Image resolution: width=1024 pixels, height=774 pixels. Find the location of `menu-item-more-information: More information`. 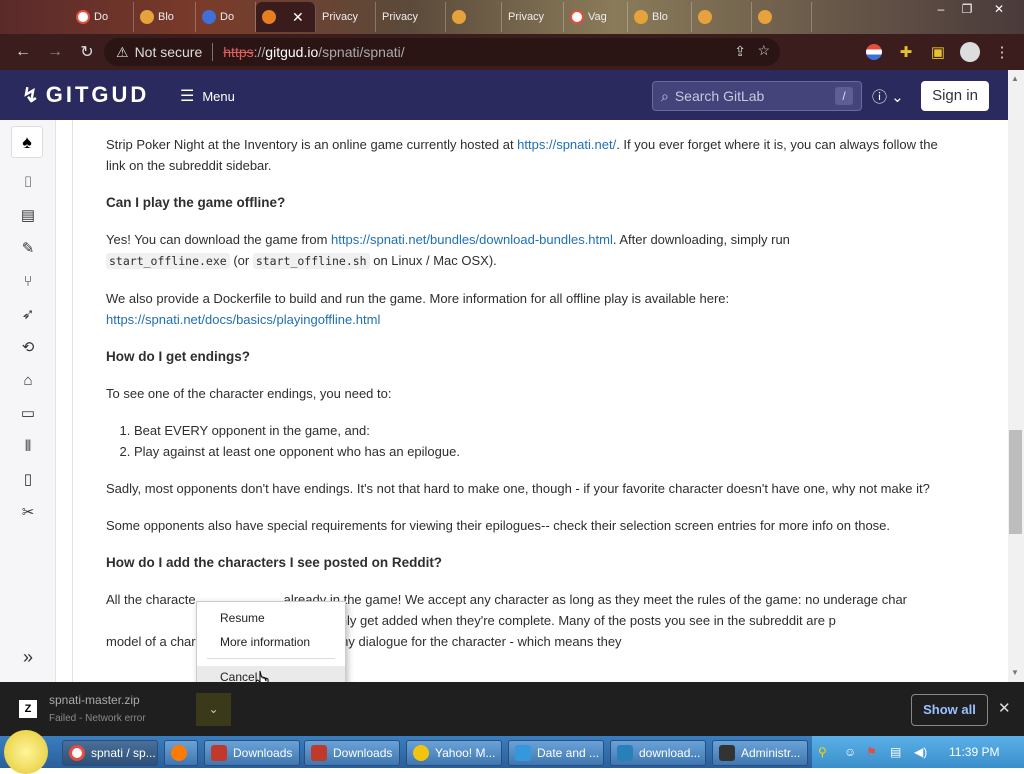

menu-item-more-information: More information is located at coordinates (271, 642).